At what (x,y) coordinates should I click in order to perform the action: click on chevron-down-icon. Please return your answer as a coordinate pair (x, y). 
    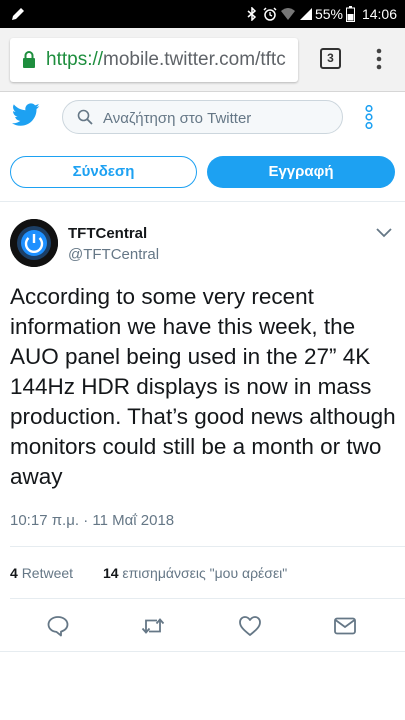
    Looking at the image, I should click on (384, 233).